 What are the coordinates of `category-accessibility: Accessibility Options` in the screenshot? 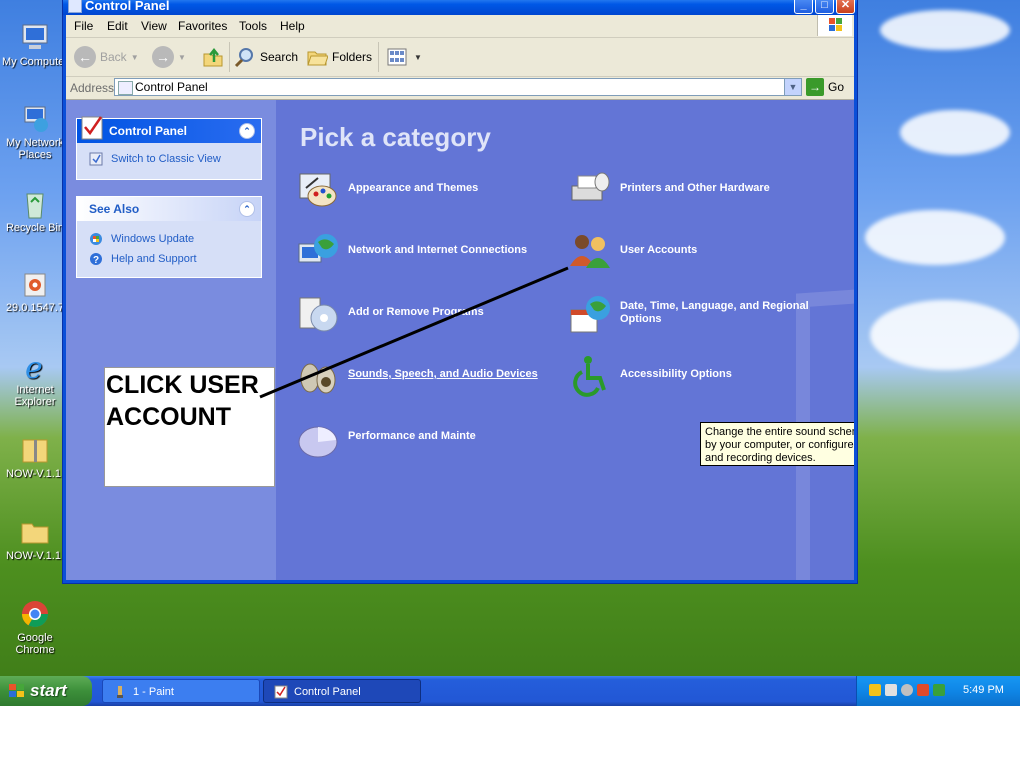 It's located at (703, 376).